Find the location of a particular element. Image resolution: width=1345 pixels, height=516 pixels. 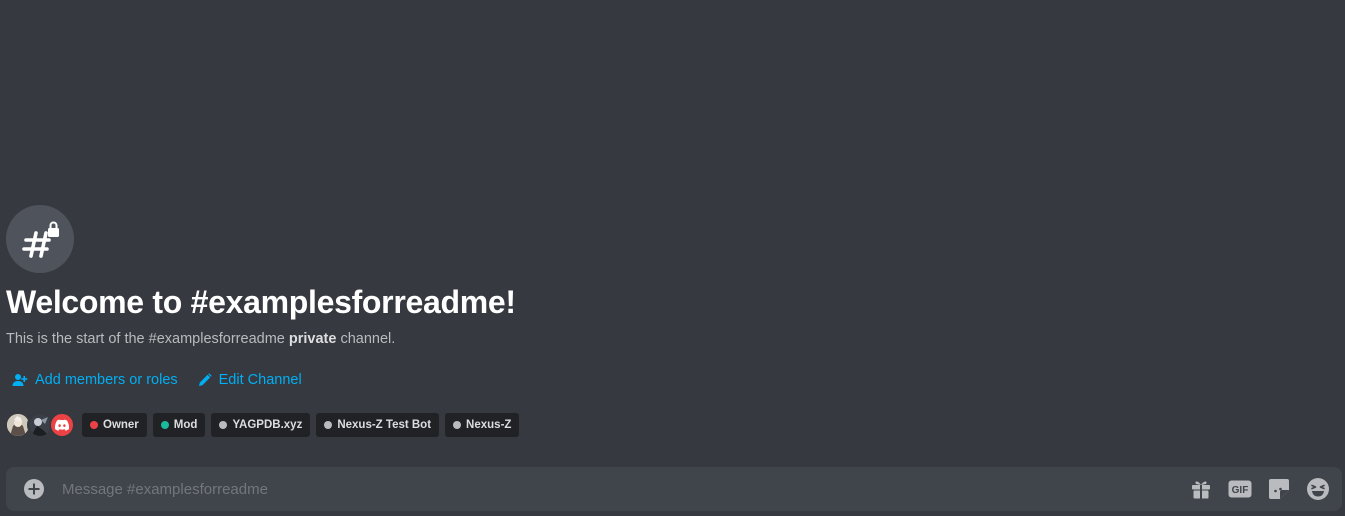

welcome-description-private: private is located at coordinates (312, 339).